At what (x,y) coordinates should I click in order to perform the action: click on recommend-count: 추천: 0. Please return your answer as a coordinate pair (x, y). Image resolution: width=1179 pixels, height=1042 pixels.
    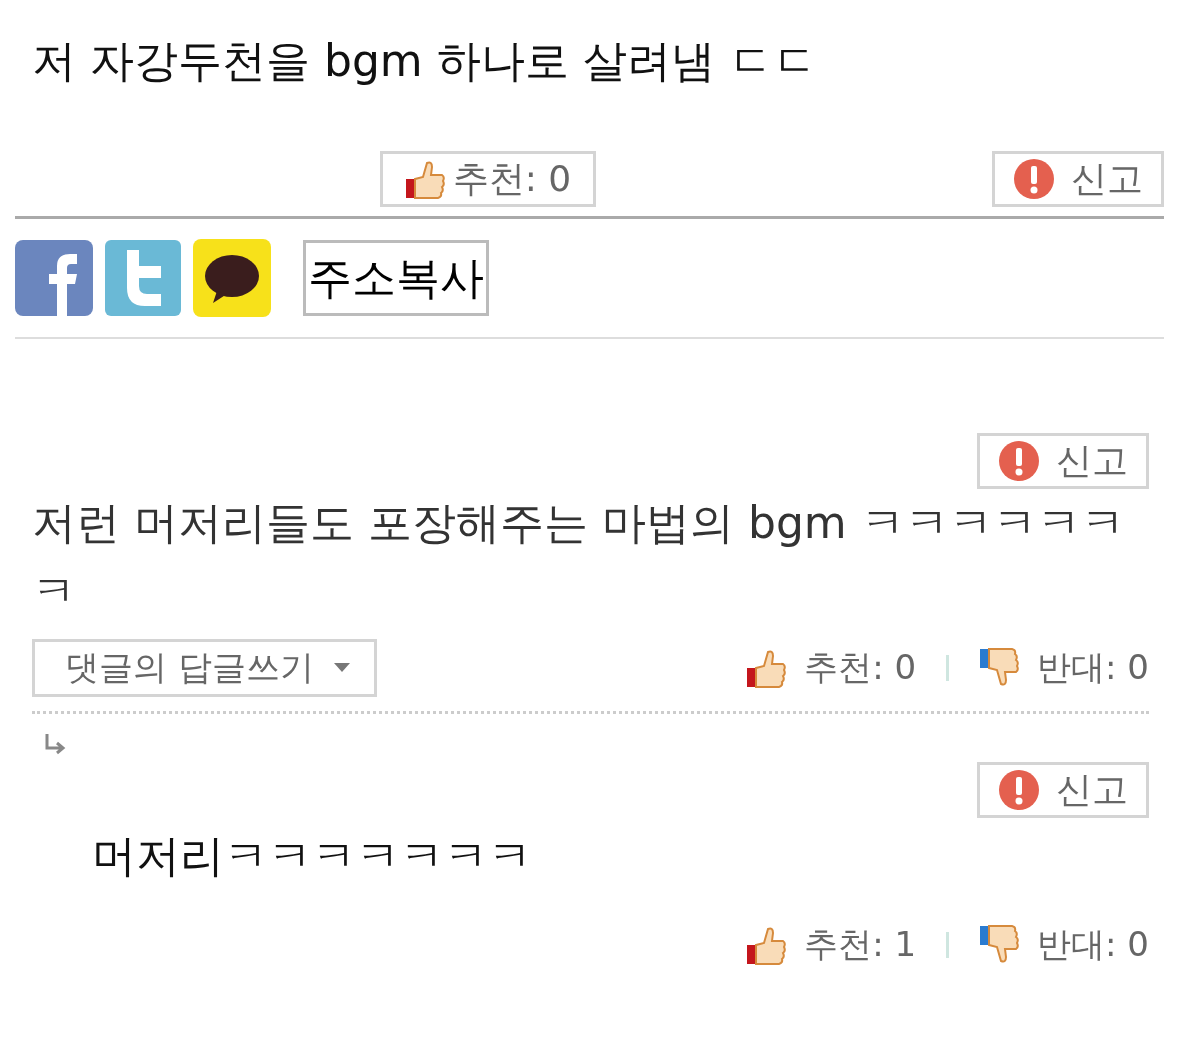
    Looking at the image, I should click on (860, 668).